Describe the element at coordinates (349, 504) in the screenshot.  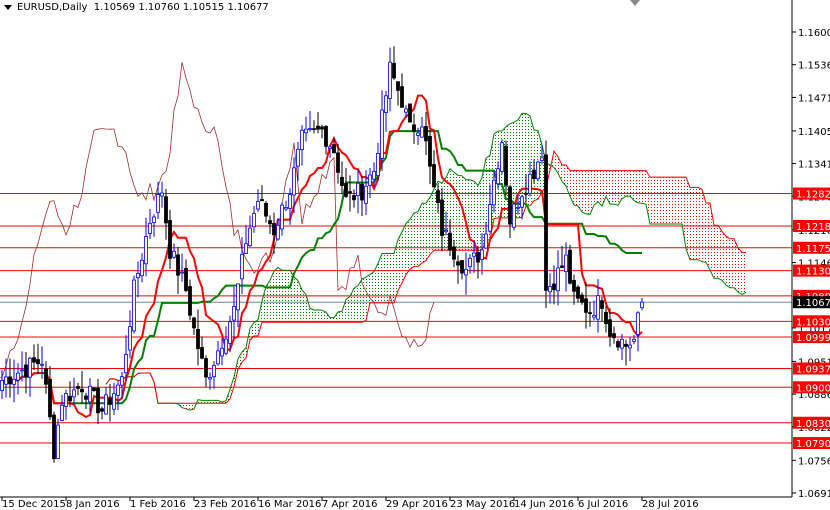
I see `time-tick-label: 7 Apr 2016` at that location.